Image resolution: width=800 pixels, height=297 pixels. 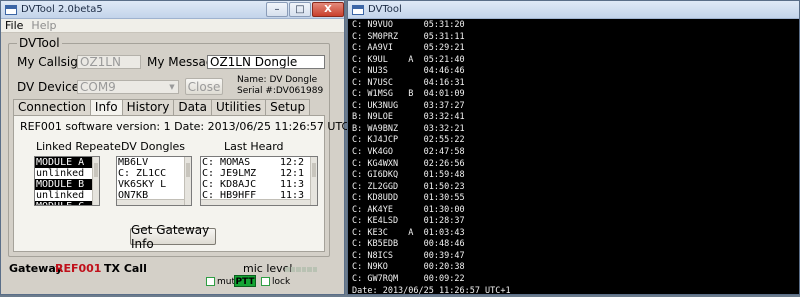 I want to click on list-item: MODULE C, so click(x=67, y=203).